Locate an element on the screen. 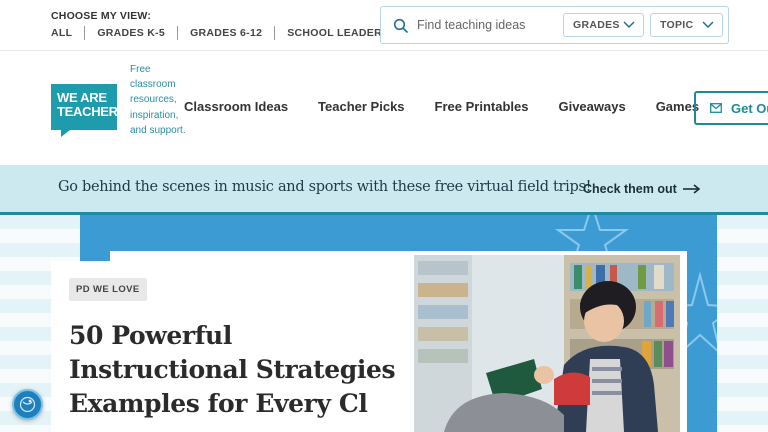  accessibility-button is located at coordinates (27, 404).